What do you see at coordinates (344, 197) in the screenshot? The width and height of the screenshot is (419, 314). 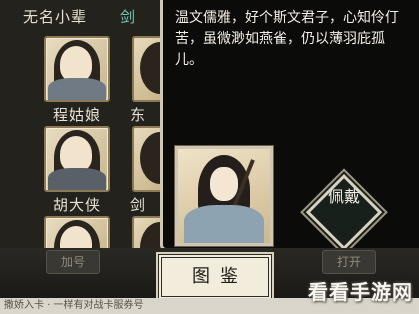 I see `equip-button-label: 佩戴` at bounding box center [344, 197].